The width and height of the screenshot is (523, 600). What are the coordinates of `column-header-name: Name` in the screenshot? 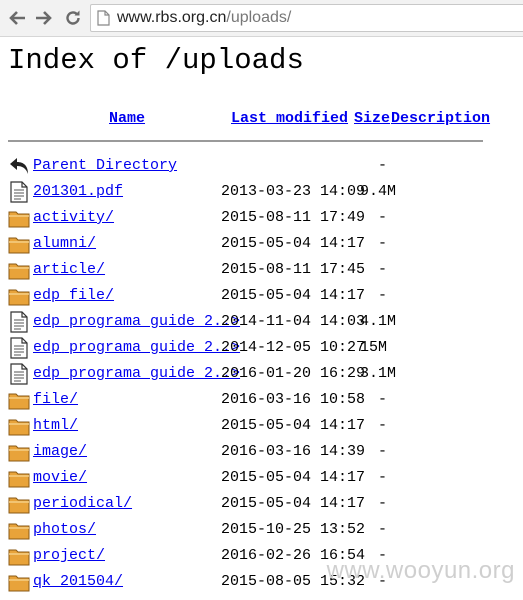 It's located at (127, 118).